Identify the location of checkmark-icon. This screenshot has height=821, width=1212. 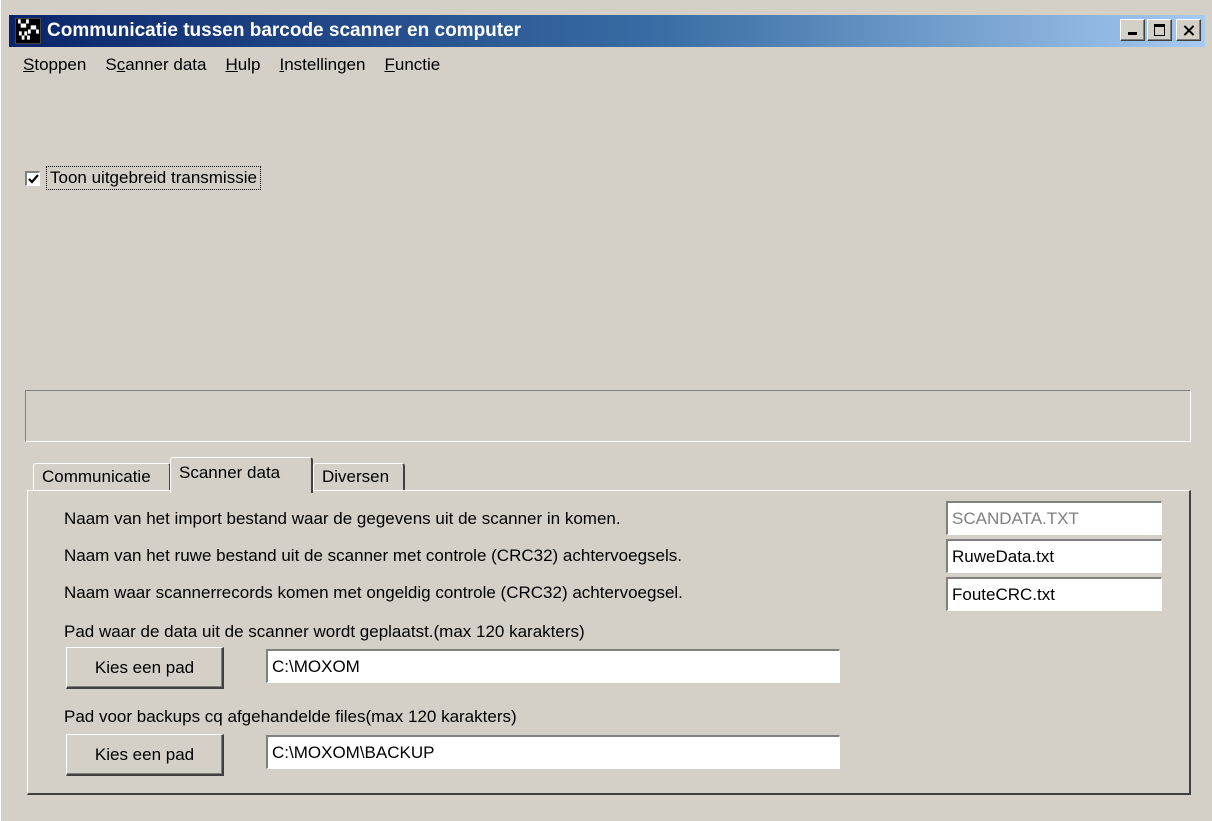
(33, 178).